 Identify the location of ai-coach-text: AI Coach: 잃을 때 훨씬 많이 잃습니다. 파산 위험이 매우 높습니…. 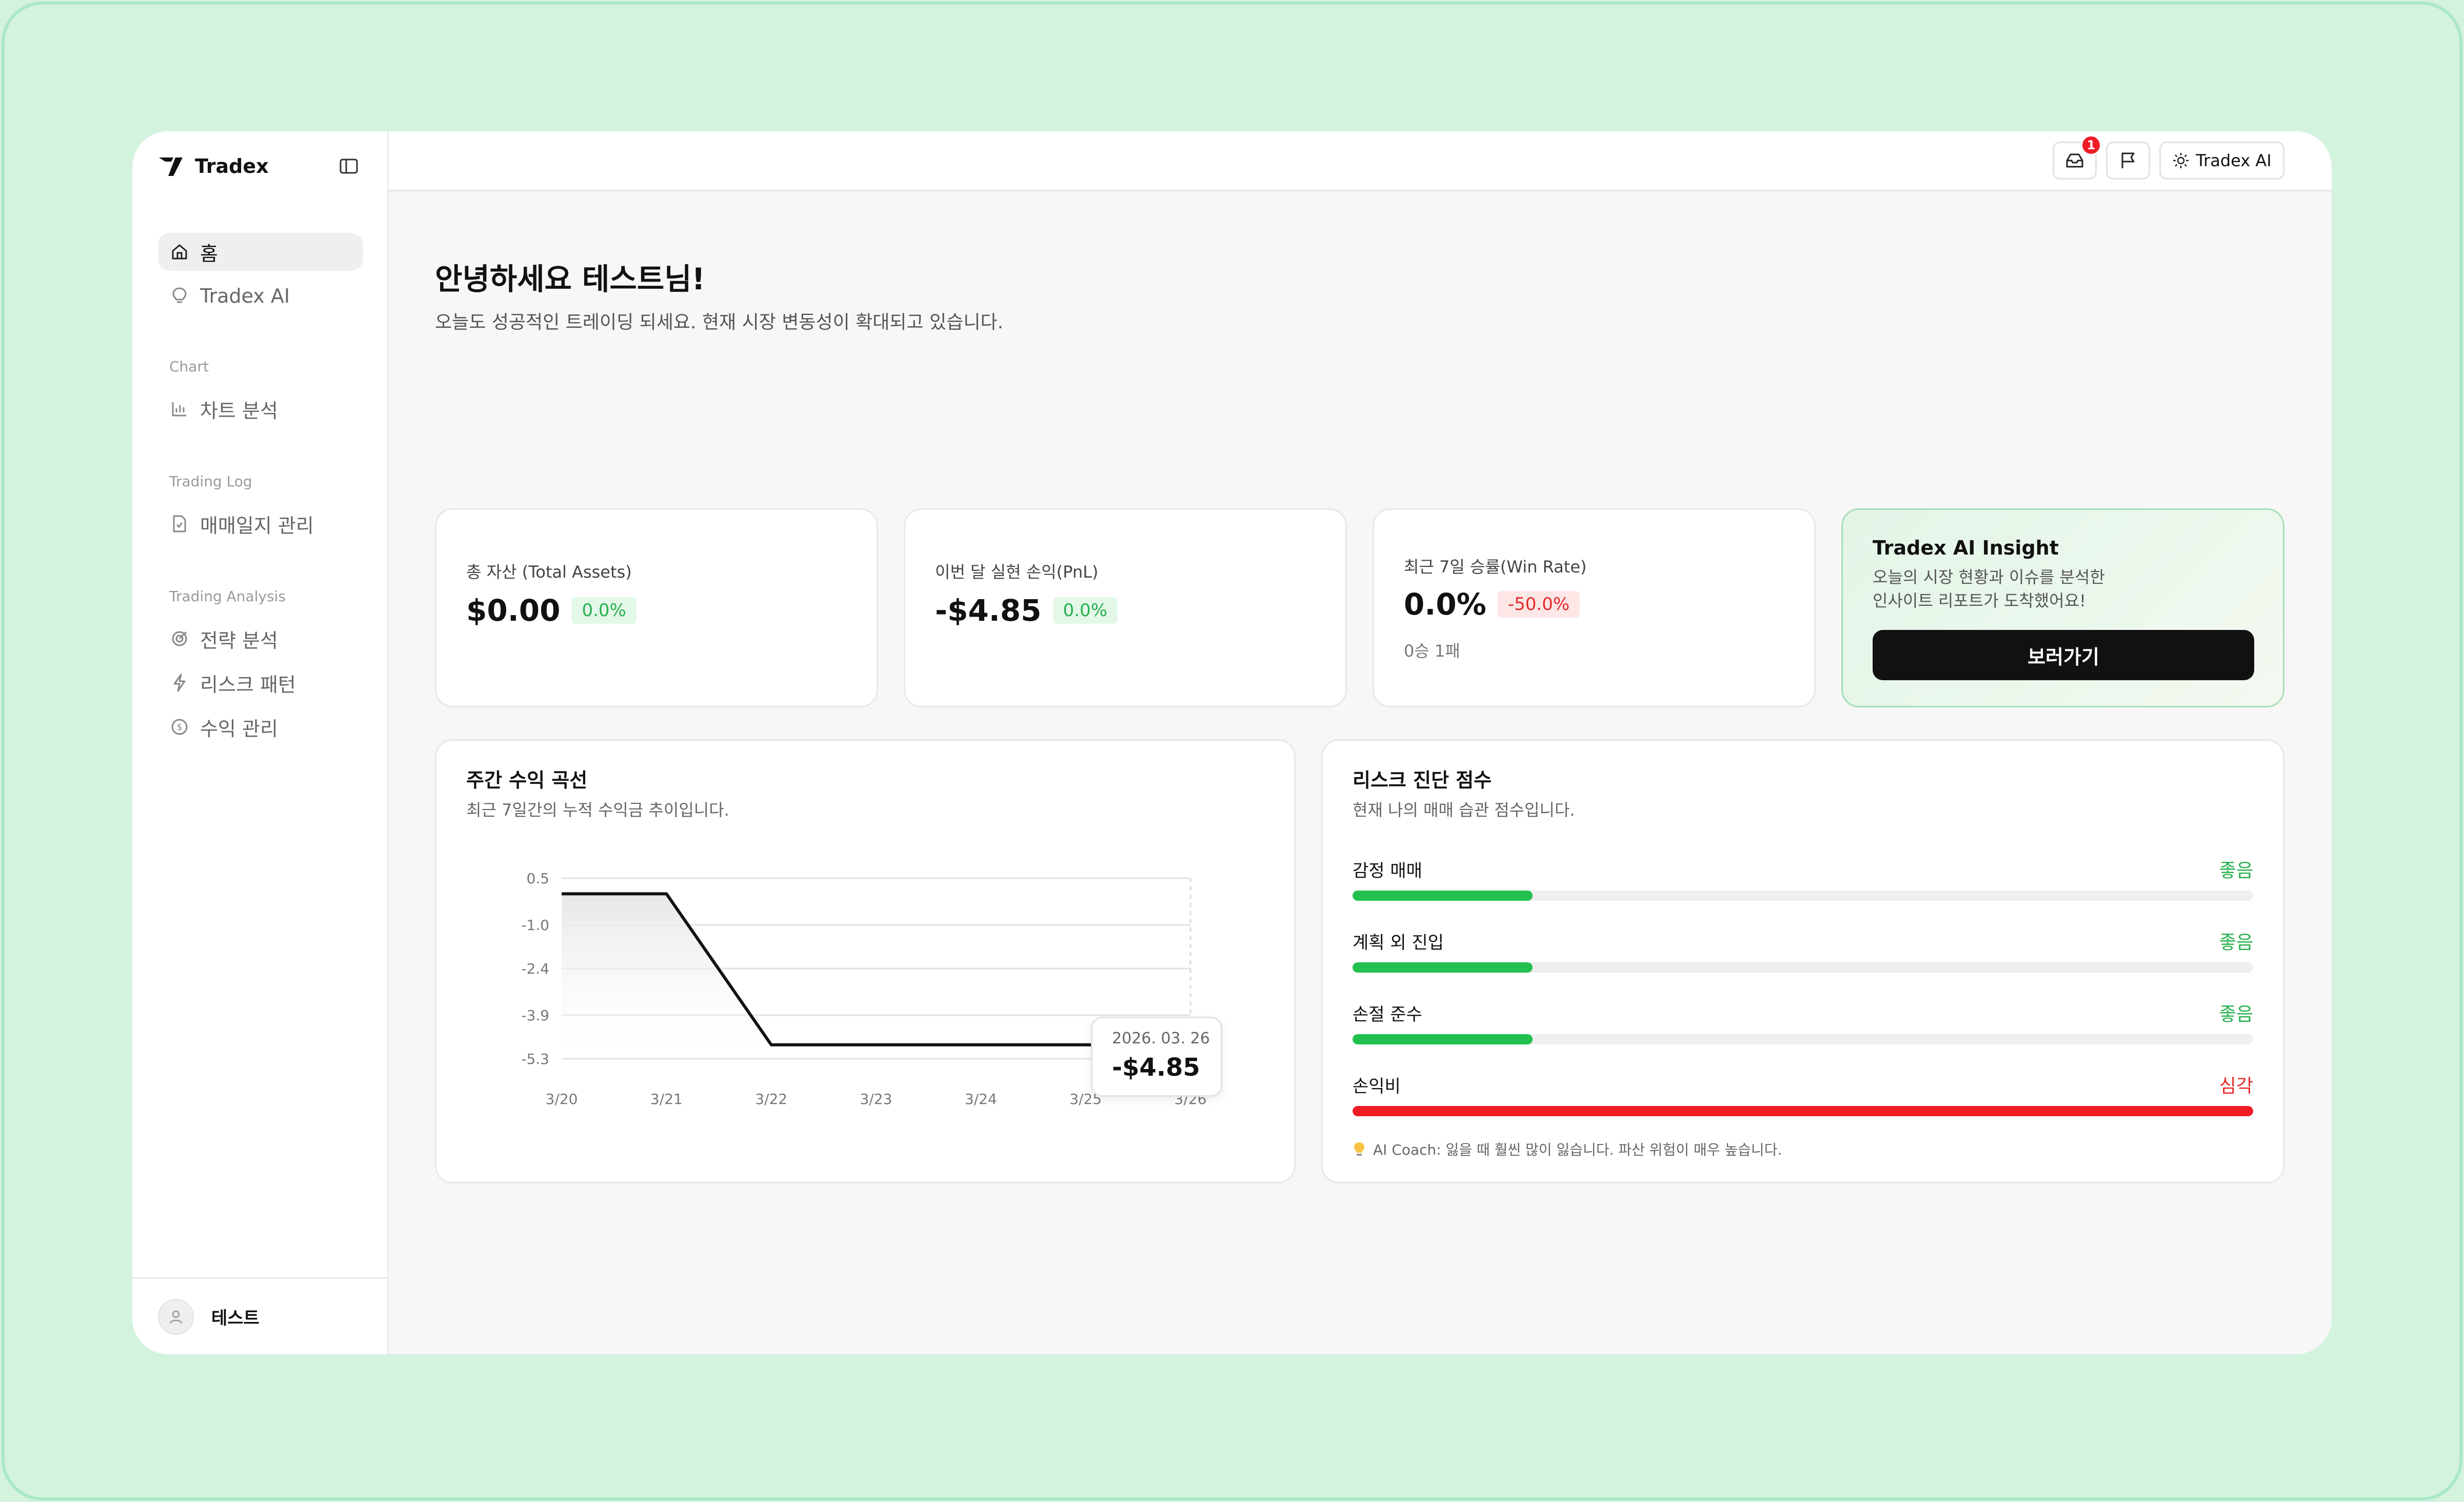
(1577, 1149).